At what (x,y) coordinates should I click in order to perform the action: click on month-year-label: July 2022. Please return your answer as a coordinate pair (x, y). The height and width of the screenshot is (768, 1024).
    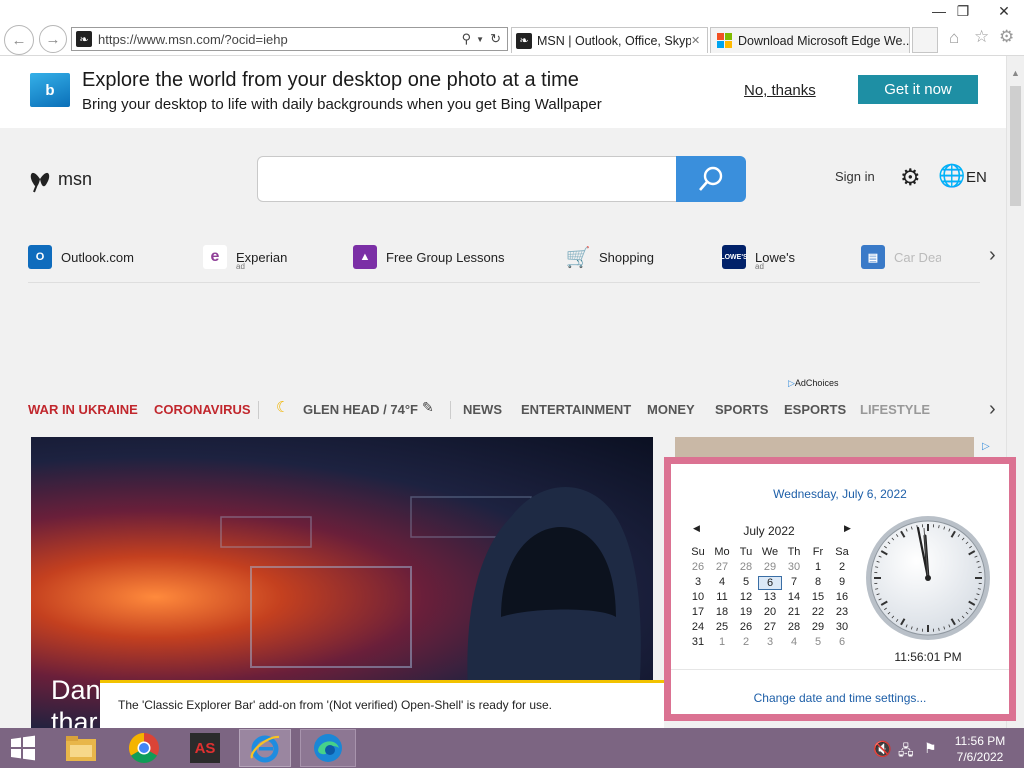
    Looking at the image, I should click on (769, 531).